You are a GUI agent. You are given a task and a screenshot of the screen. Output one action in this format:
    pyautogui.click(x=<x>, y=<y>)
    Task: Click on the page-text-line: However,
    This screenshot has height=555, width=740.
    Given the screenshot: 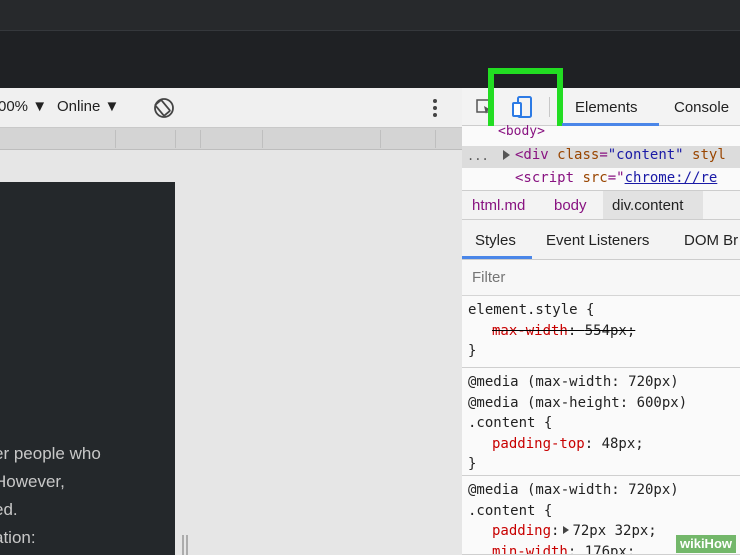 What is the action you would take?
    pyautogui.click(x=32, y=481)
    